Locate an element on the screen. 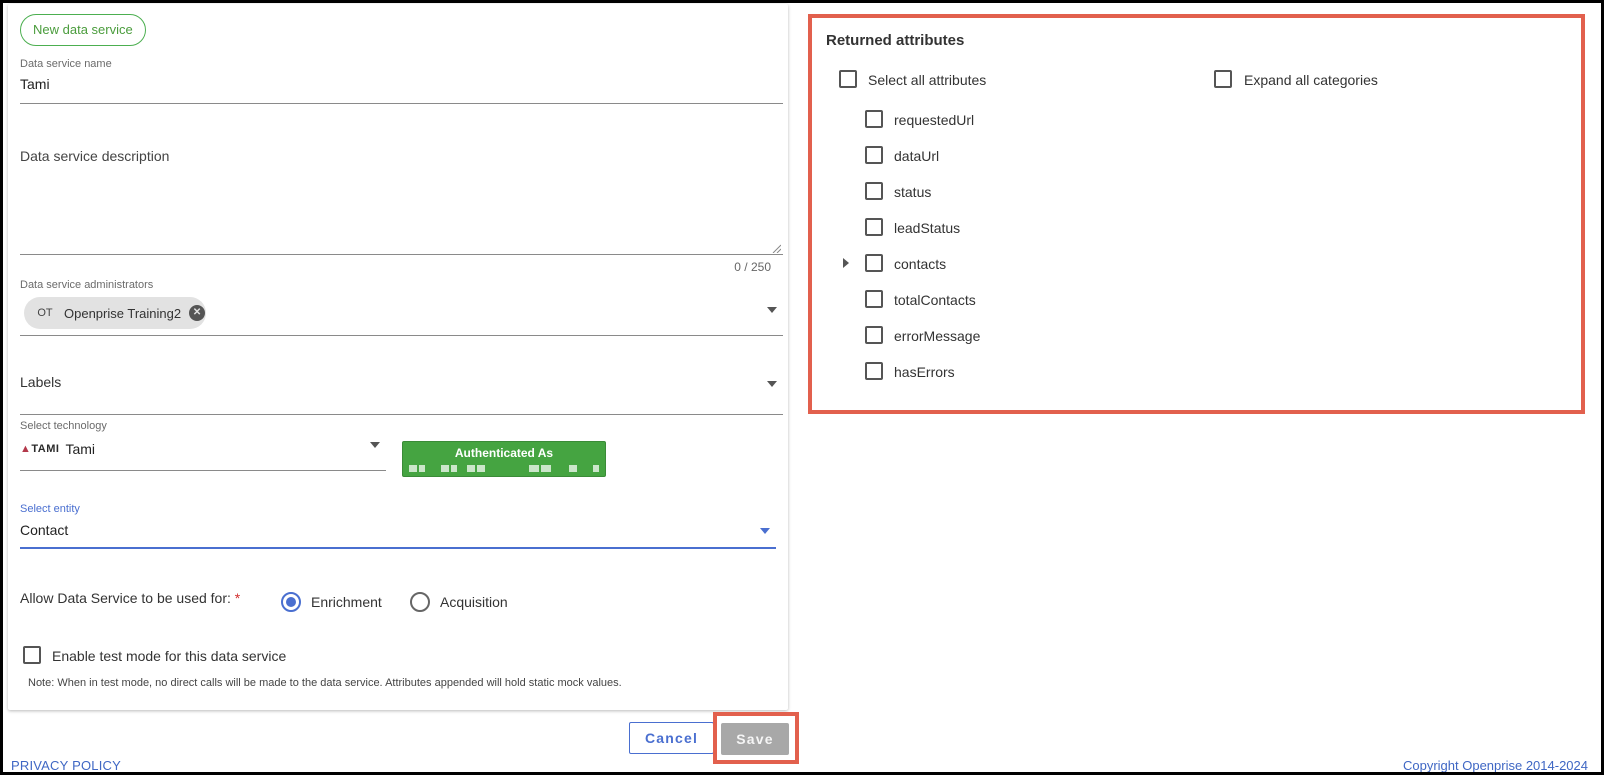 The image size is (1604, 775). authenticated-as-title: Authenticated As is located at coordinates (504, 453).